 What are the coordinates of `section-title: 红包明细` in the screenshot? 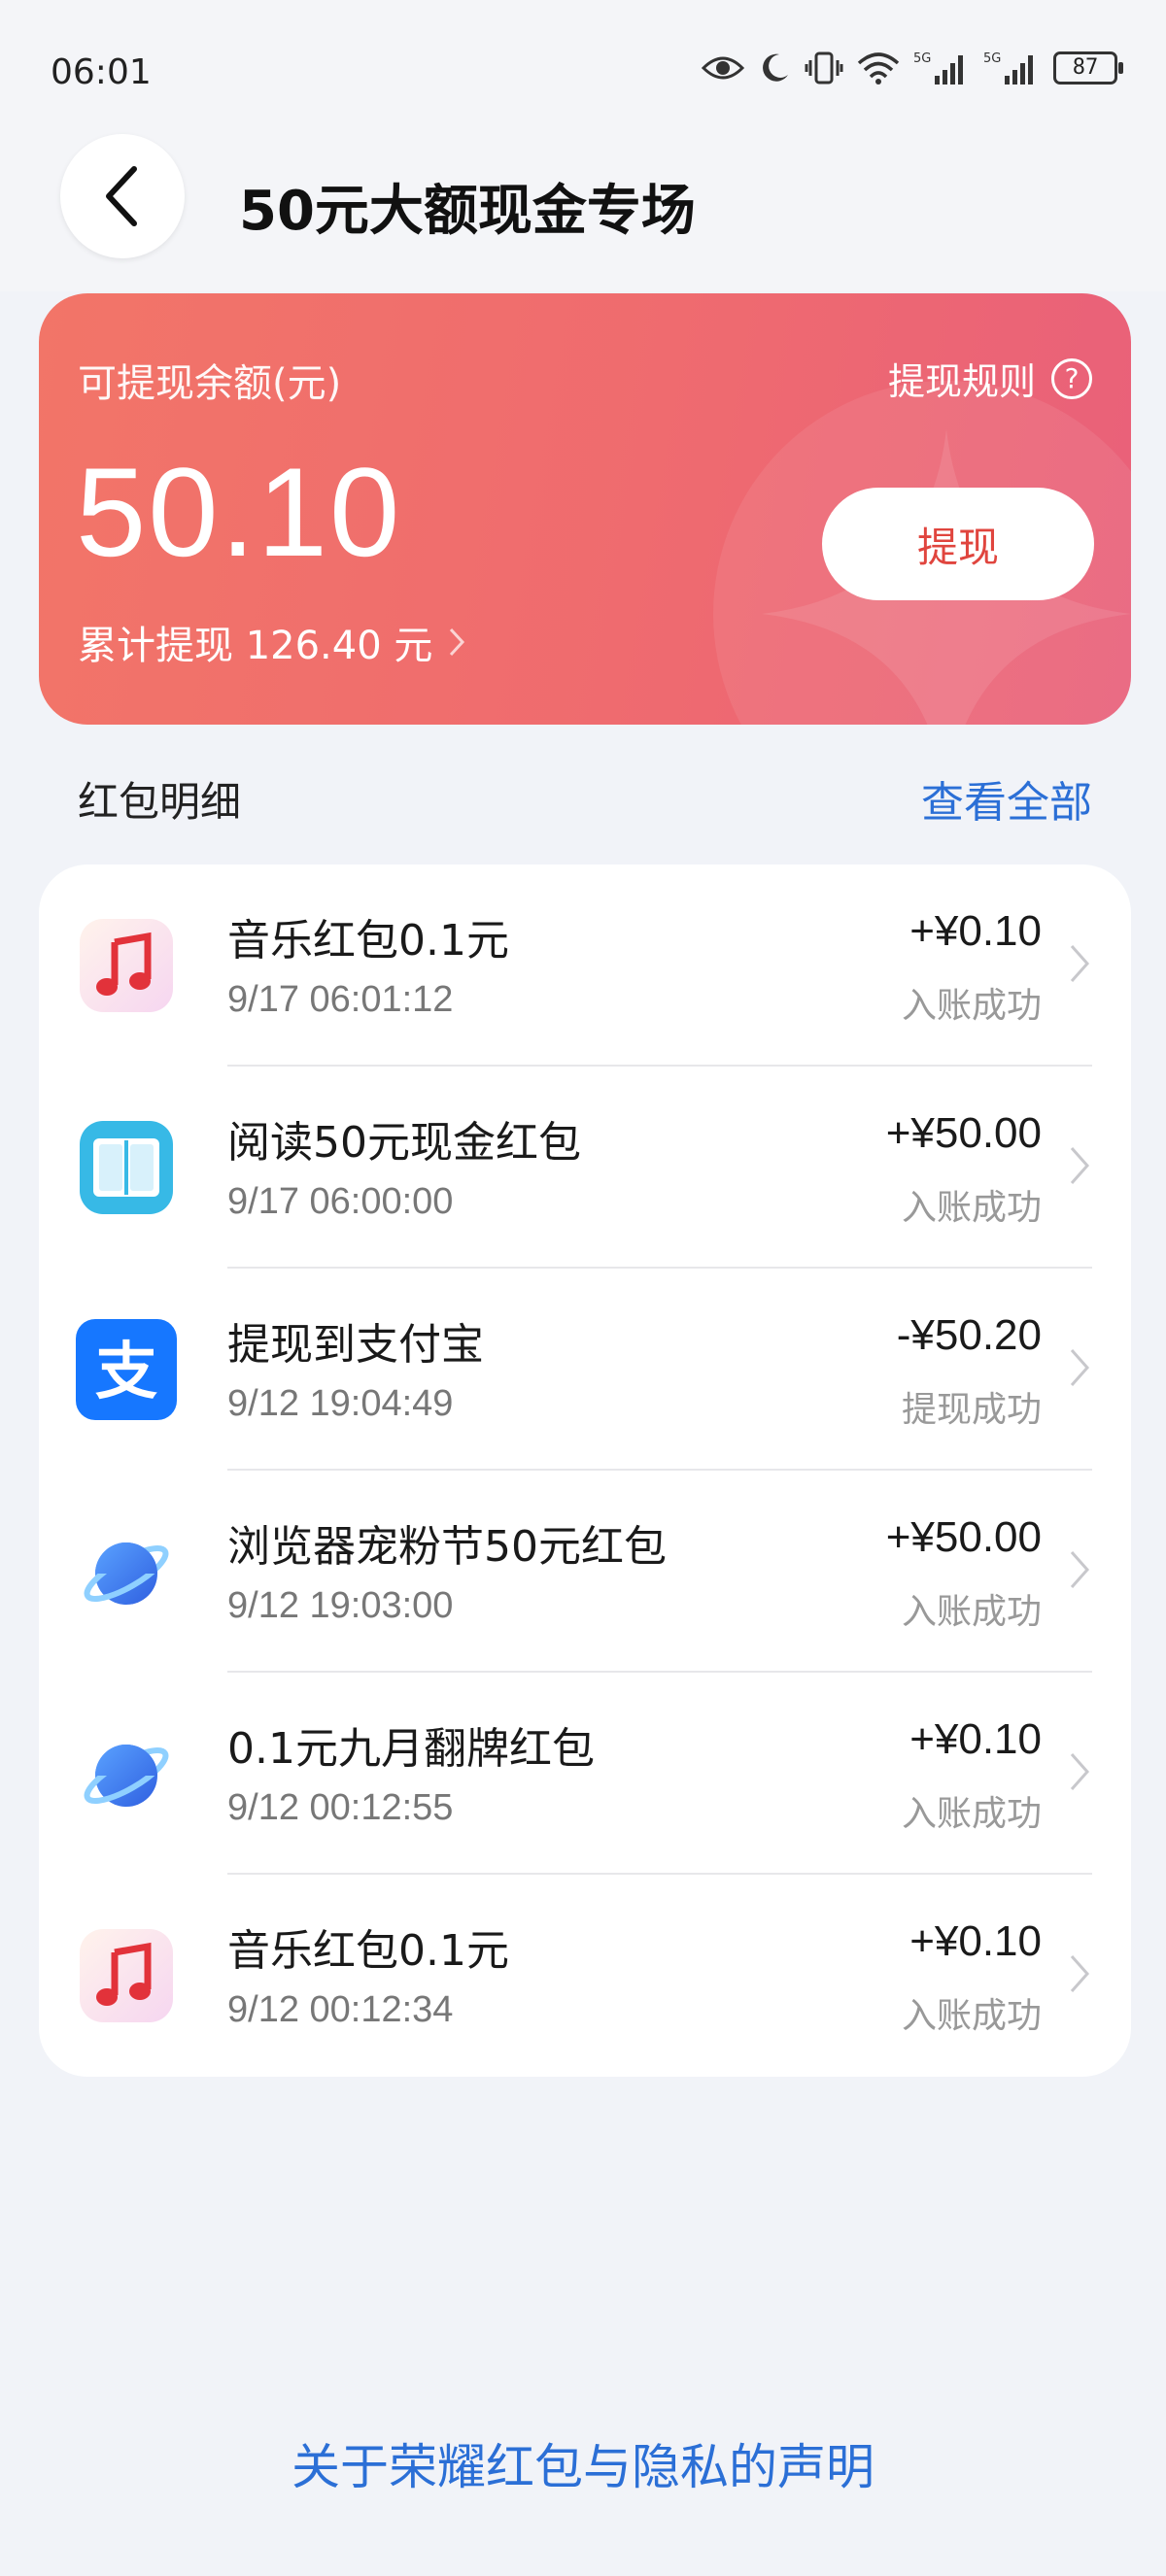 It's located at (160, 802).